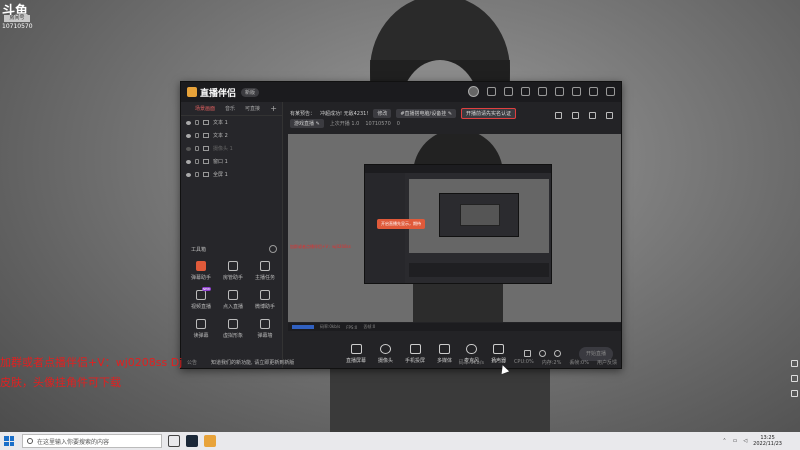 This screenshot has width=800, height=450. I want to click on close-icon, so click(610, 91).